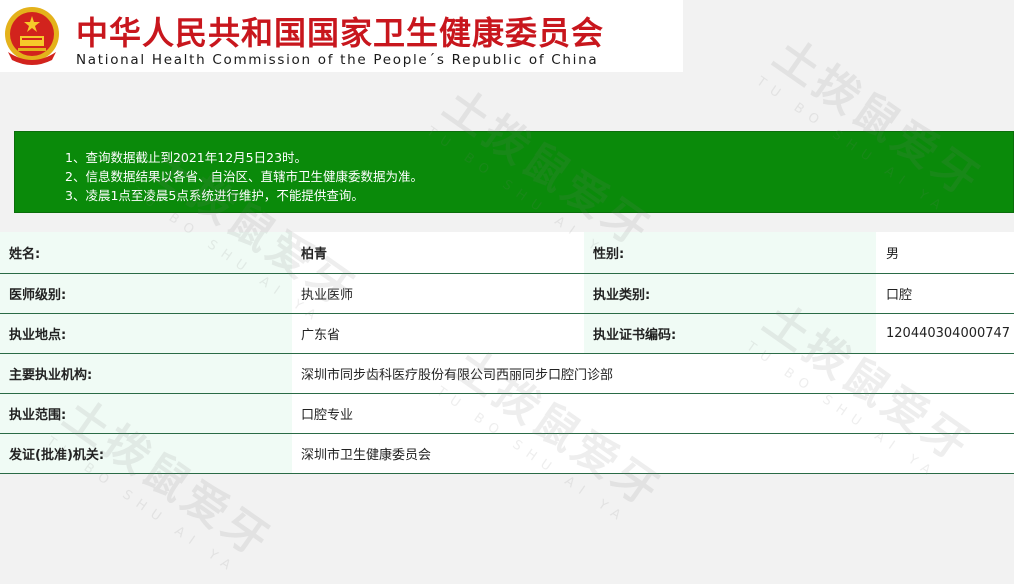  What do you see at coordinates (146, 333) in the screenshot?
I see `location-label: 执业地点:` at bounding box center [146, 333].